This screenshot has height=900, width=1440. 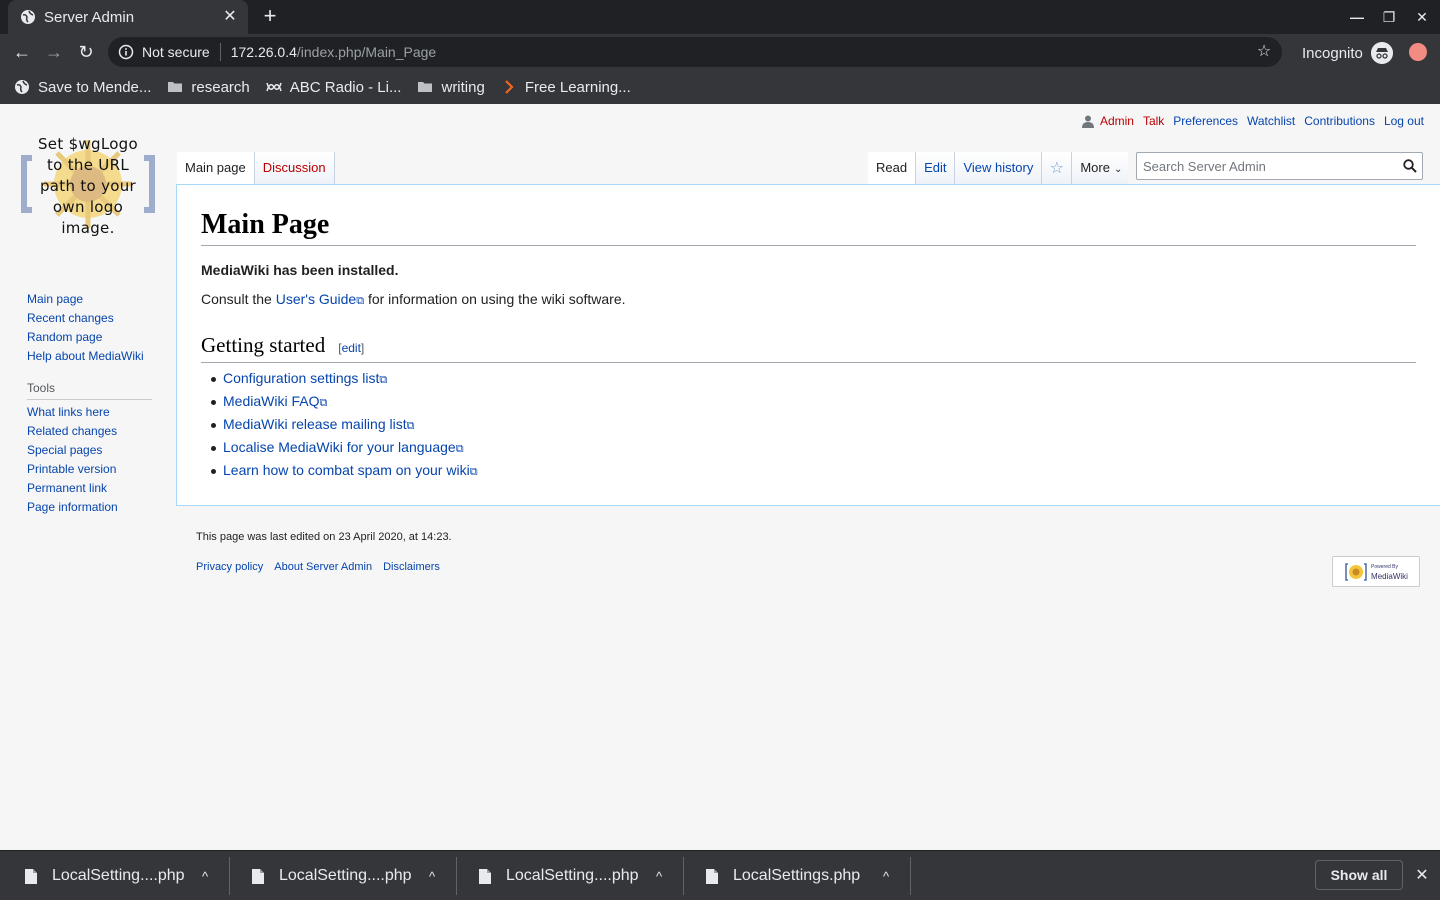 I want to click on list-item: Learn how to combat spam on your wiki⧉, so click(x=344, y=470).